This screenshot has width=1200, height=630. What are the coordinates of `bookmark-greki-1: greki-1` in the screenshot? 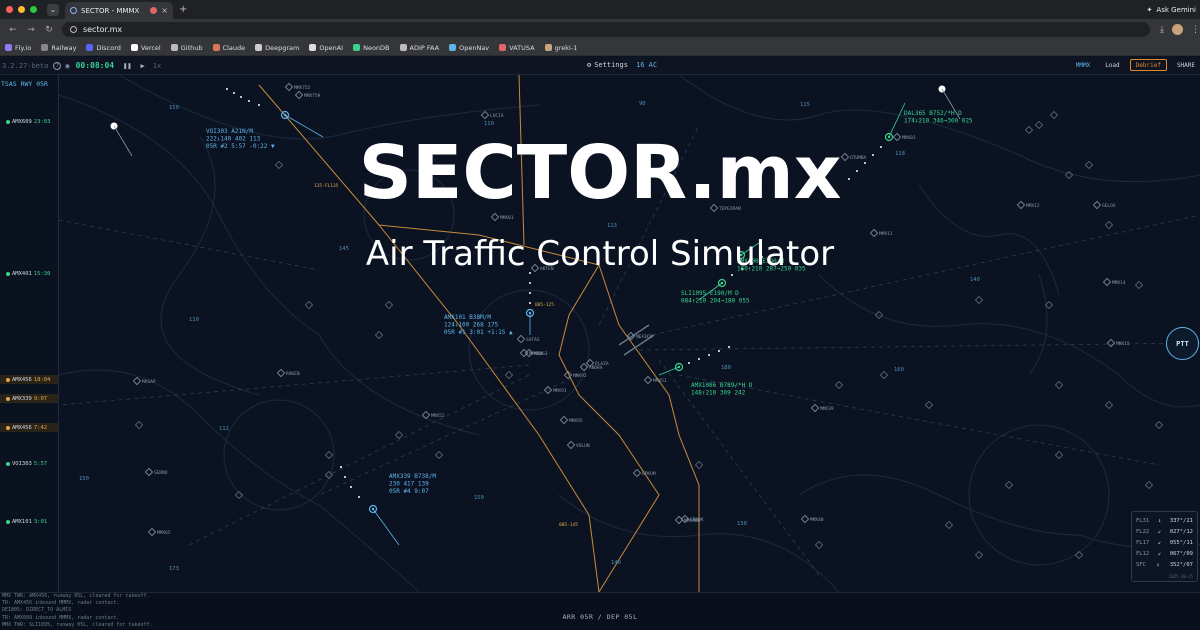 It's located at (560, 48).